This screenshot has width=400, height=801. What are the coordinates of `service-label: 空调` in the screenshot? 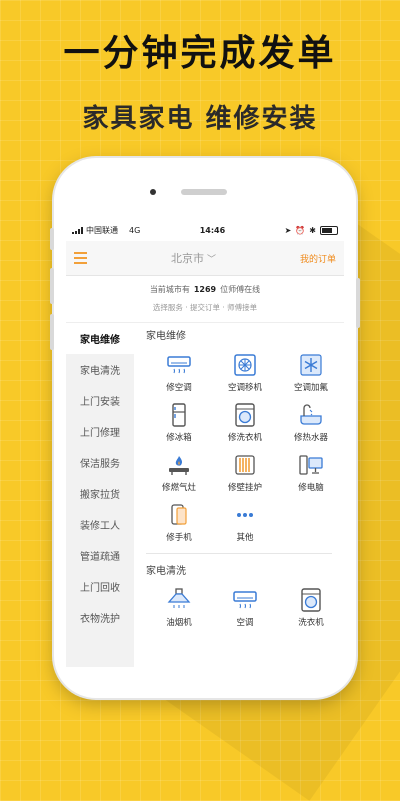 It's located at (245, 623).